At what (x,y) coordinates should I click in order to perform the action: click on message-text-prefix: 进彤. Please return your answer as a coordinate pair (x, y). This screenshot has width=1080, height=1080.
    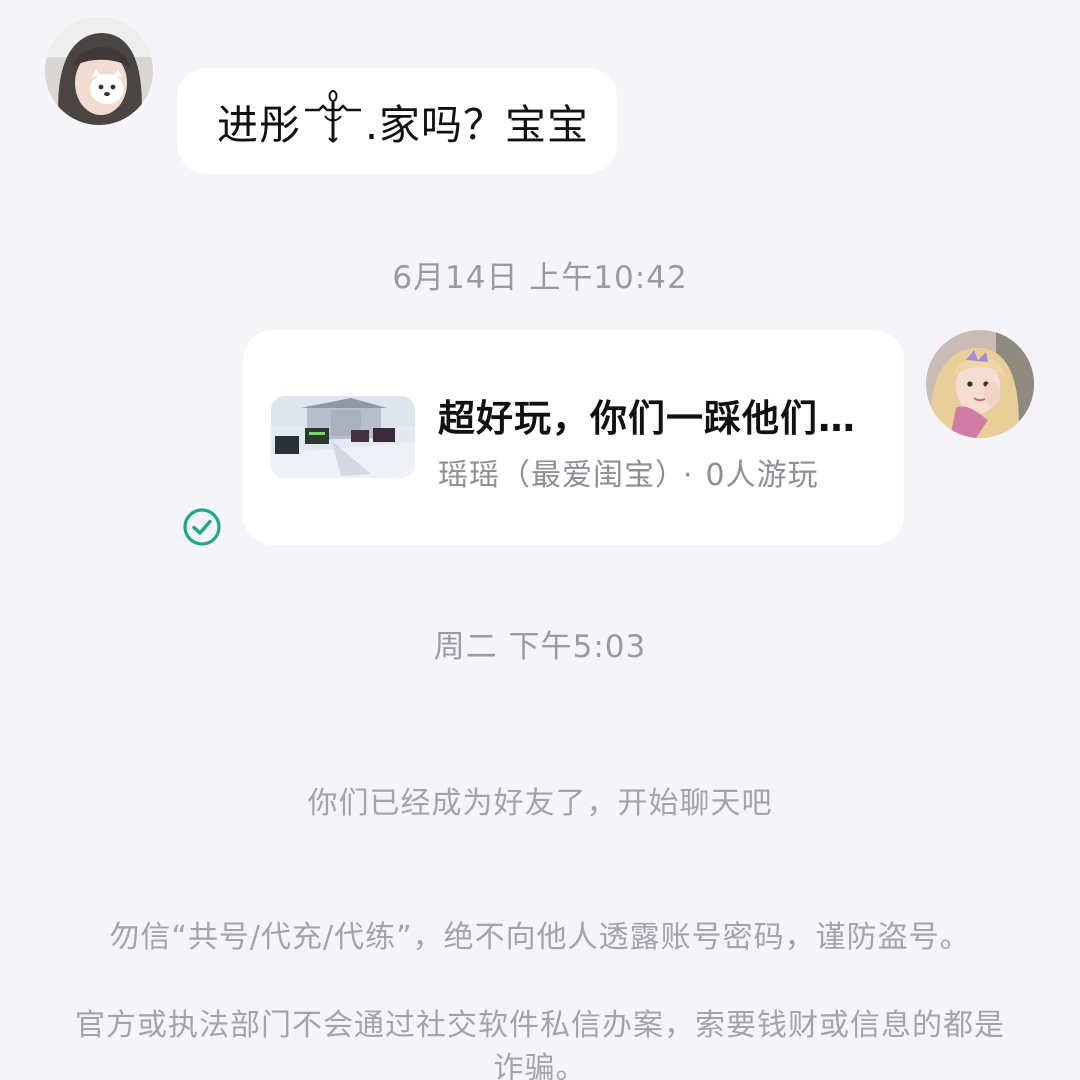
    Looking at the image, I should click on (259, 125).